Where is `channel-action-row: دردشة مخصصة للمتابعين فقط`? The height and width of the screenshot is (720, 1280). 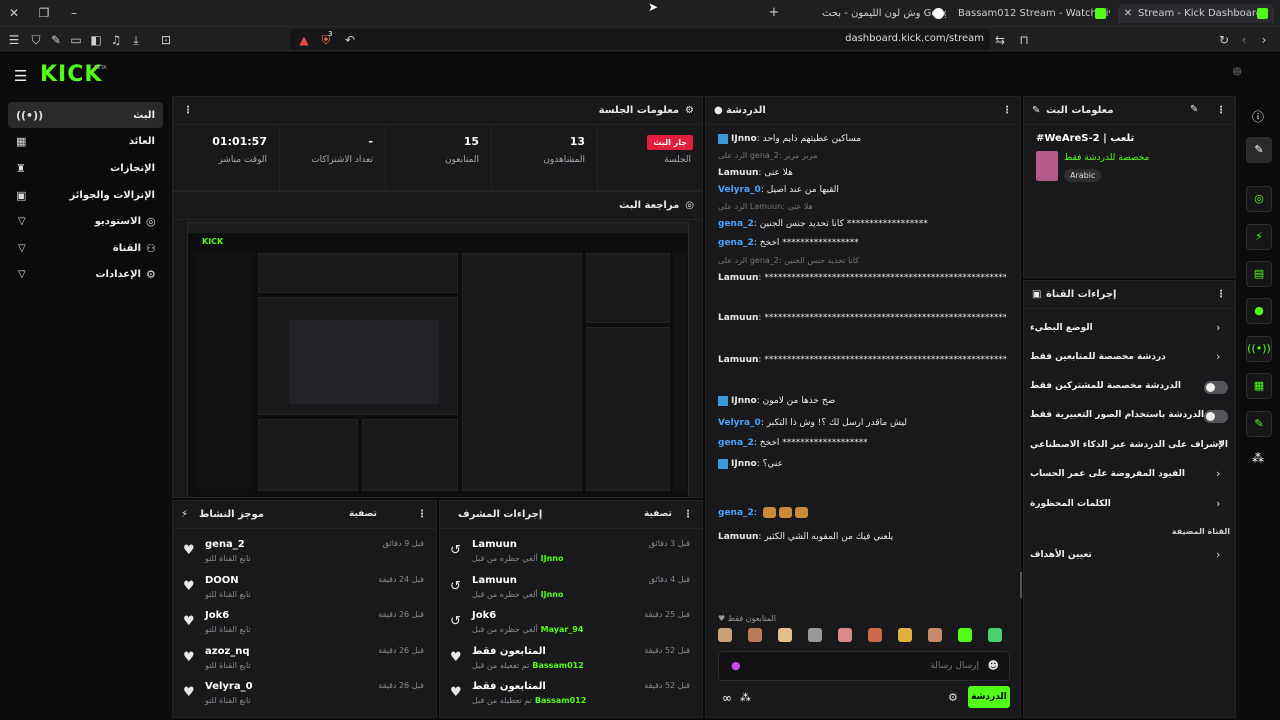 channel-action-row: دردشة مخصصة للمتابعين فقط is located at coordinates (1130, 361).